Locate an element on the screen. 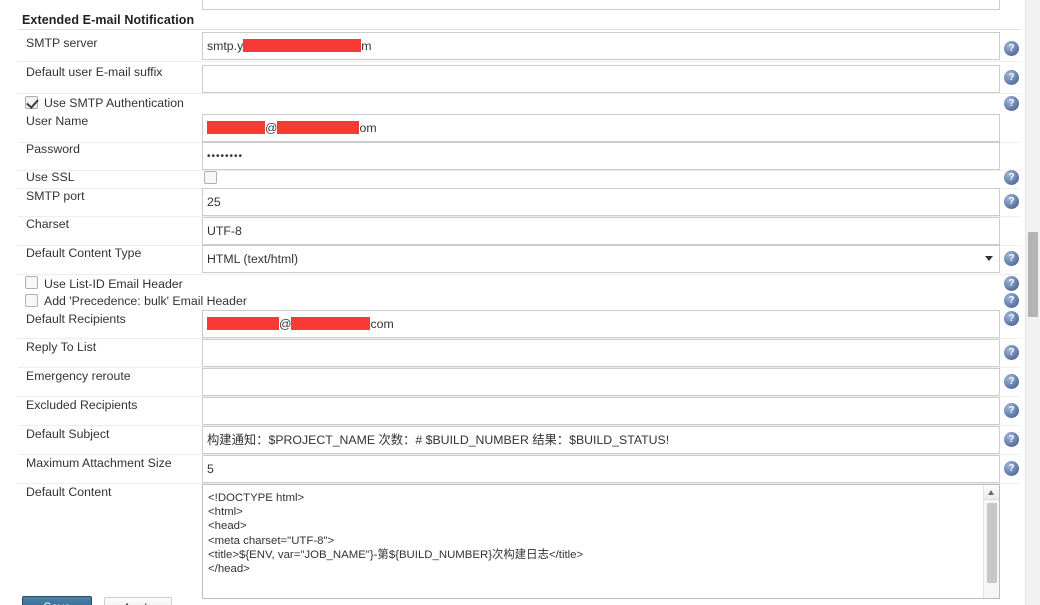  redaction-bar-smtp-server is located at coordinates (302, 45).